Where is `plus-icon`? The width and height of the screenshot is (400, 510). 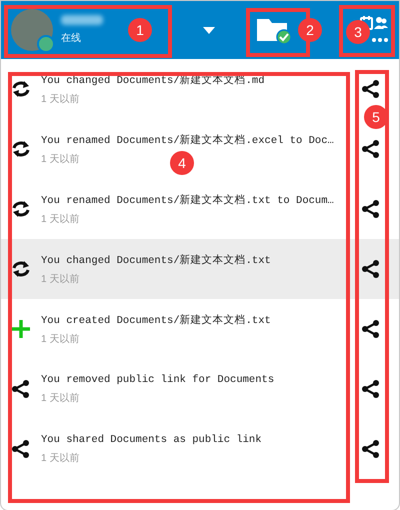 plus-icon is located at coordinates (21, 329).